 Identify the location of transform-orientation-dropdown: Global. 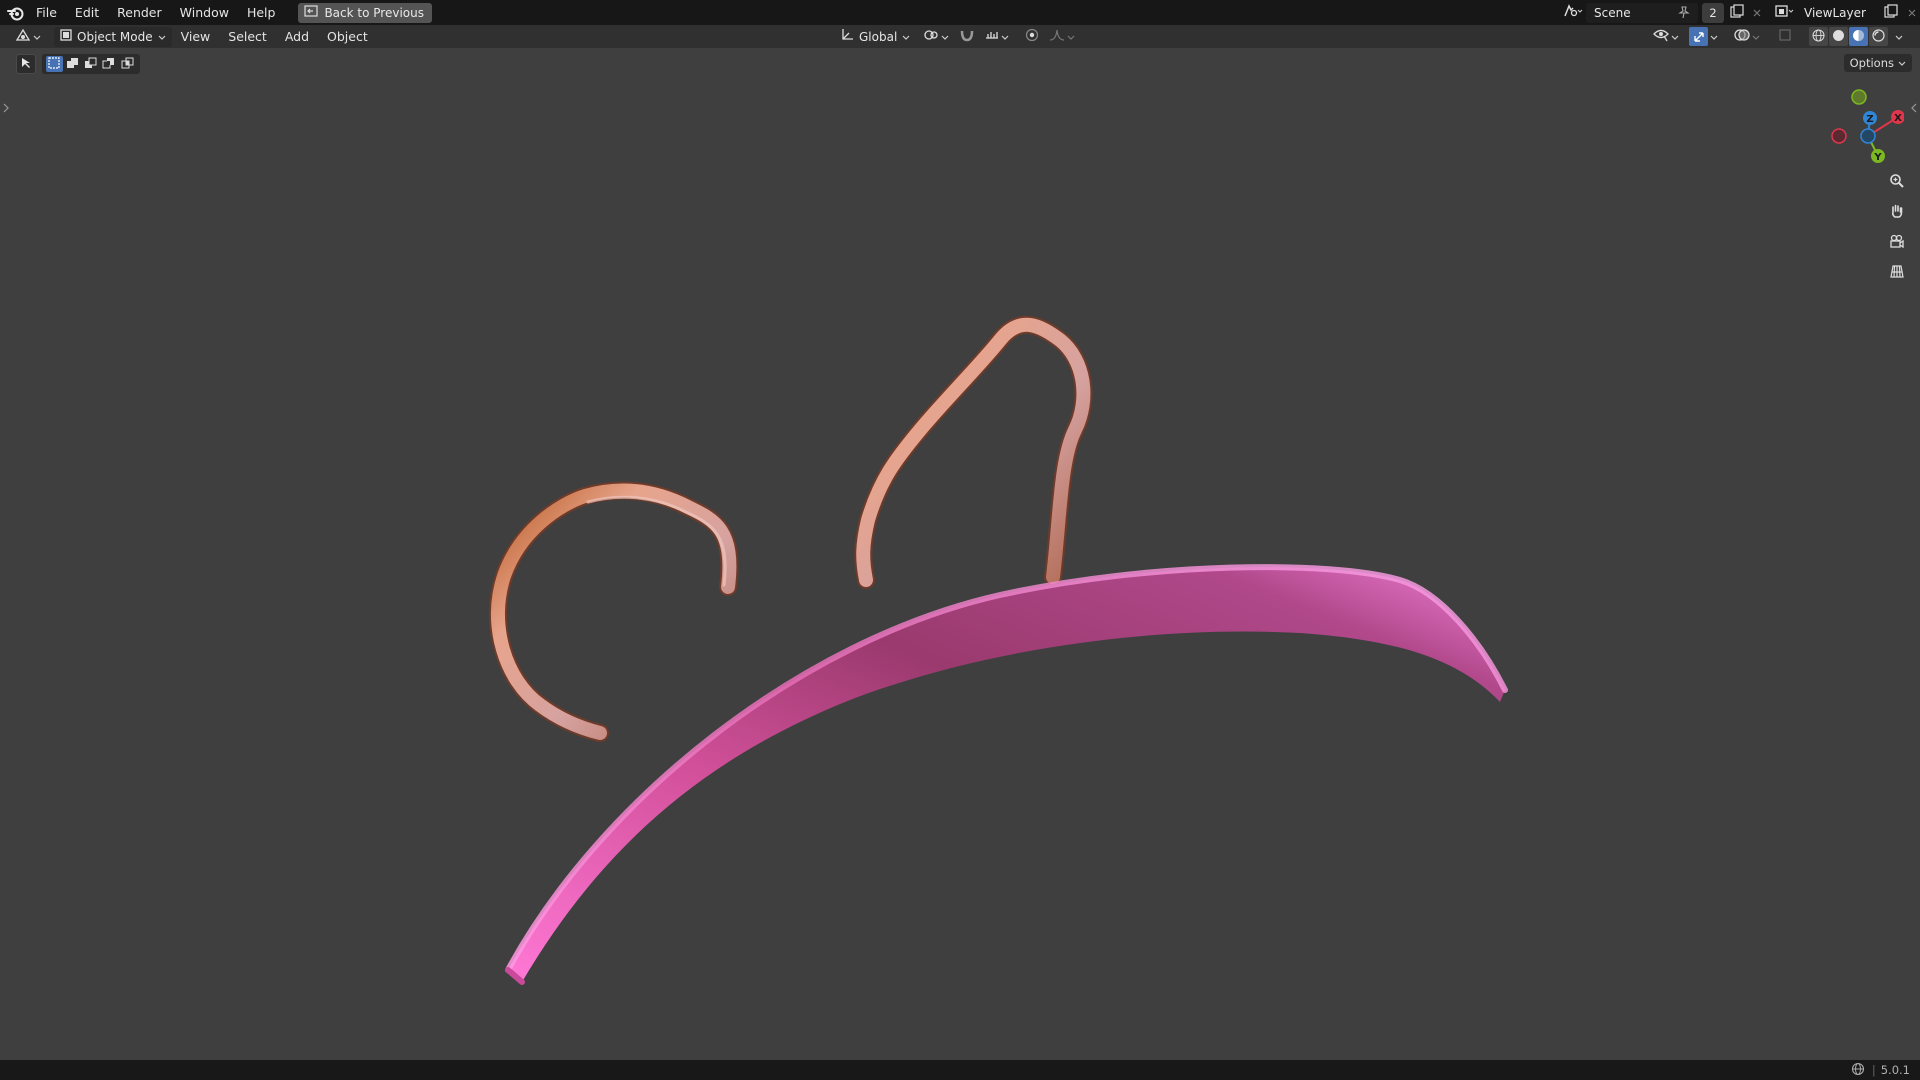
(875, 37).